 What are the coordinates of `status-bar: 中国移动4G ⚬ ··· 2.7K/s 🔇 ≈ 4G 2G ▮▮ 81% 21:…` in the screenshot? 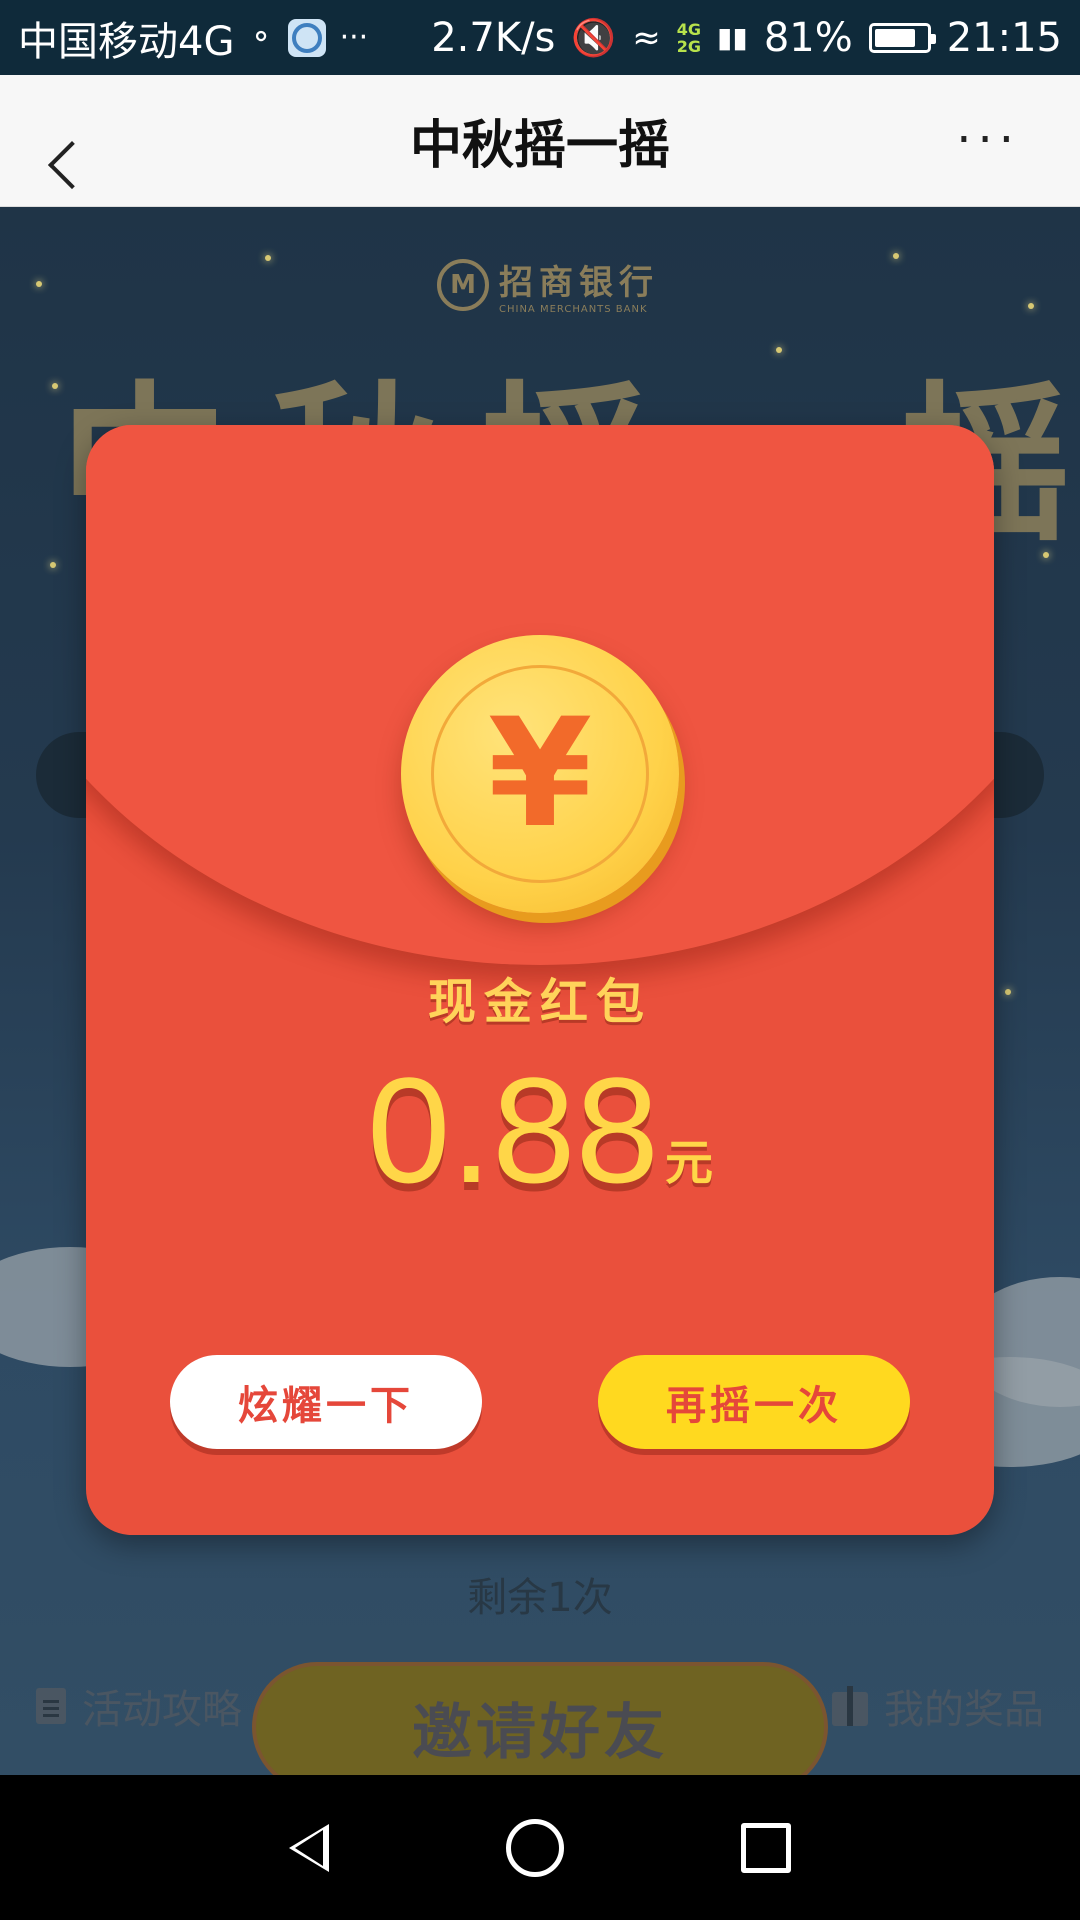 It's located at (540, 37).